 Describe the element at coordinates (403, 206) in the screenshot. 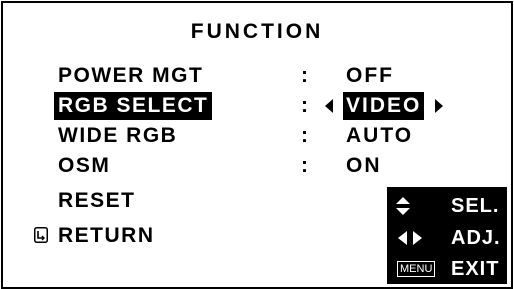

I see `up-down-icon` at that location.